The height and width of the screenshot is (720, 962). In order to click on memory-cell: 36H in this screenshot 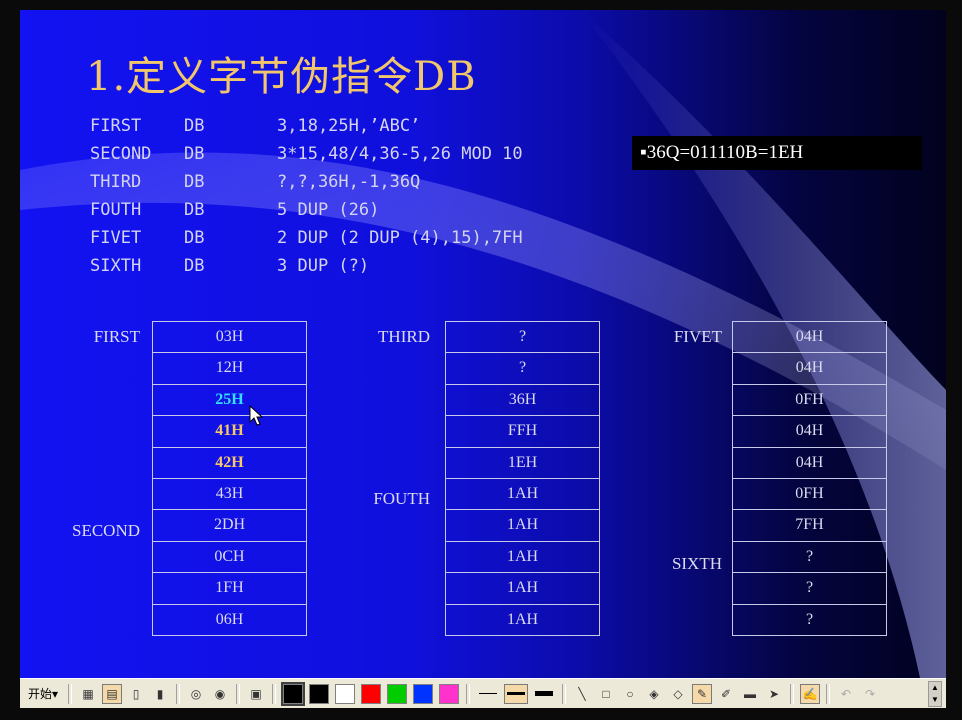, I will do `click(522, 400)`.